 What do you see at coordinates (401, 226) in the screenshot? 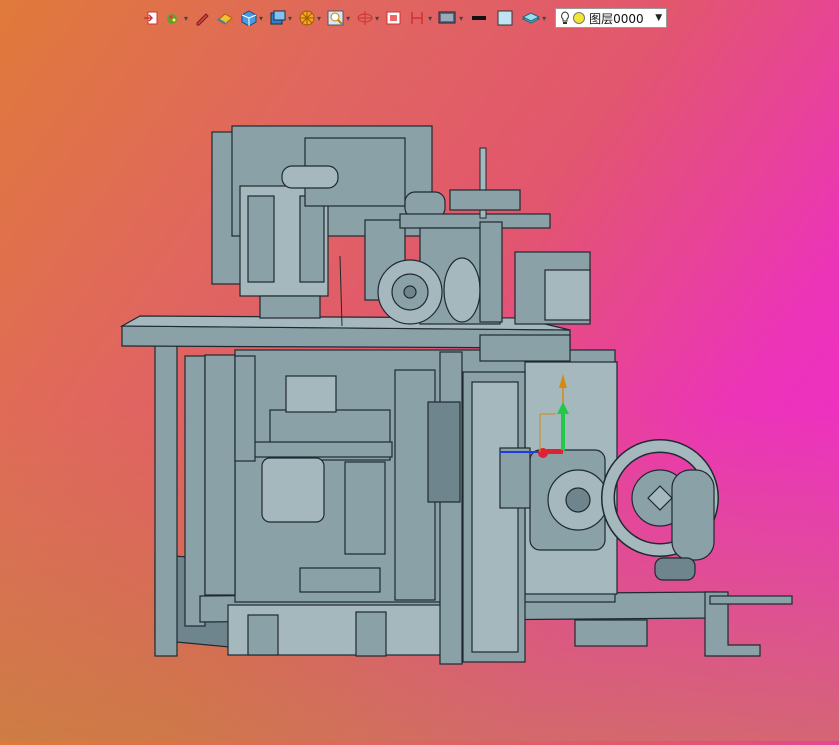
I see `upper-mechanism` at bounding box center [401, 226].